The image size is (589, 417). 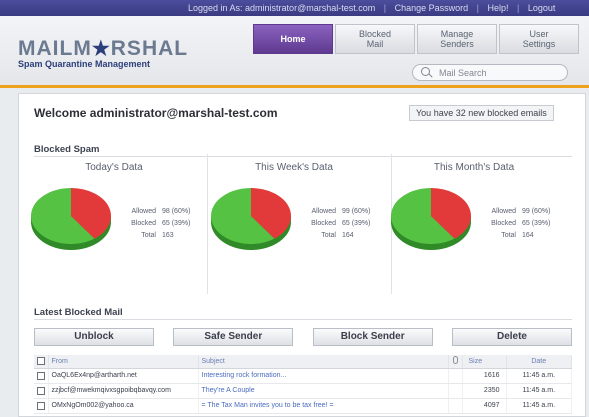 What do you see at coordinates (490, 72) in the screenshot?
I see `search-input: Mail Search` at bounding box center [490, 72].